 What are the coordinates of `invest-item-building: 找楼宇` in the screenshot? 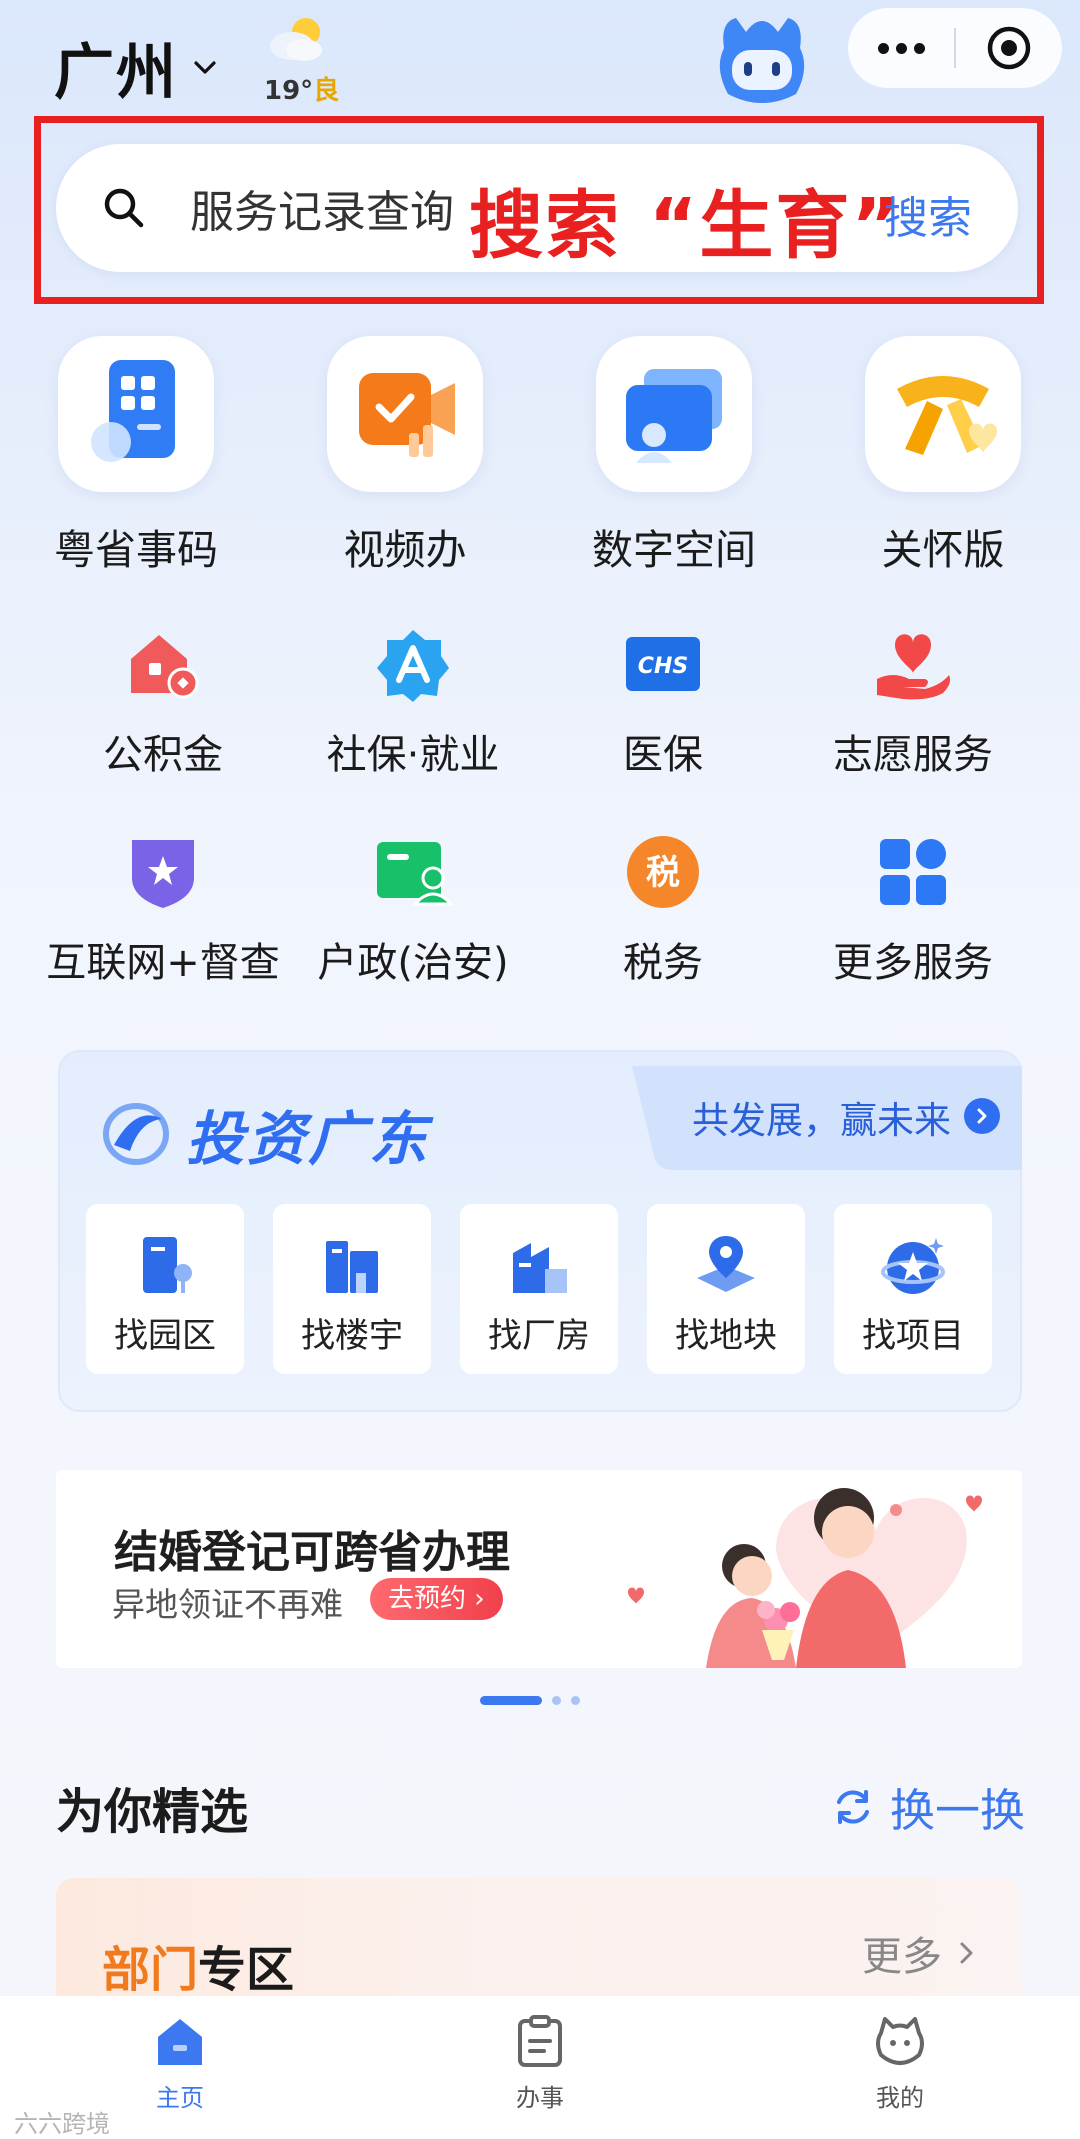 It's located at (352, 1289).